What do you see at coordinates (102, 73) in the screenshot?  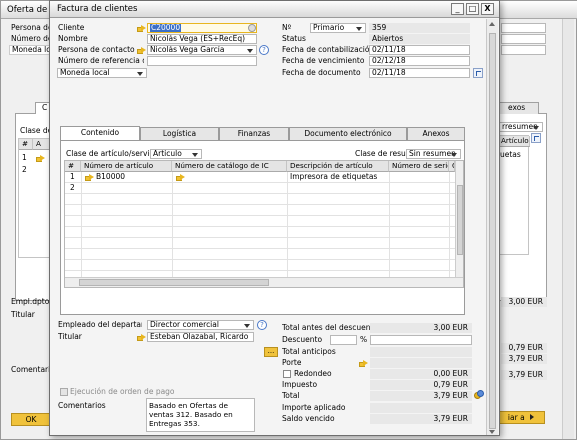 I see `moneda-dropdown: Moneda local` at bounding box center [102, 73].